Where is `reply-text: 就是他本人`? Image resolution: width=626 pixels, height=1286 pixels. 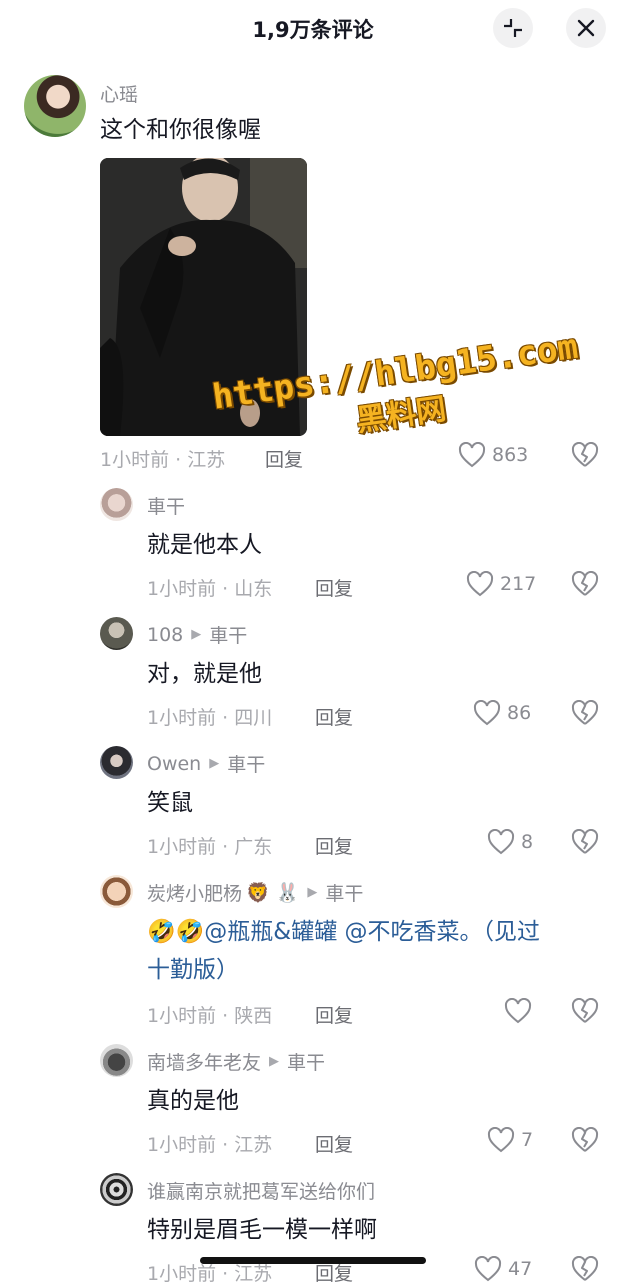
reply-text: 就是他本人 is located at coordinates (204, 545).